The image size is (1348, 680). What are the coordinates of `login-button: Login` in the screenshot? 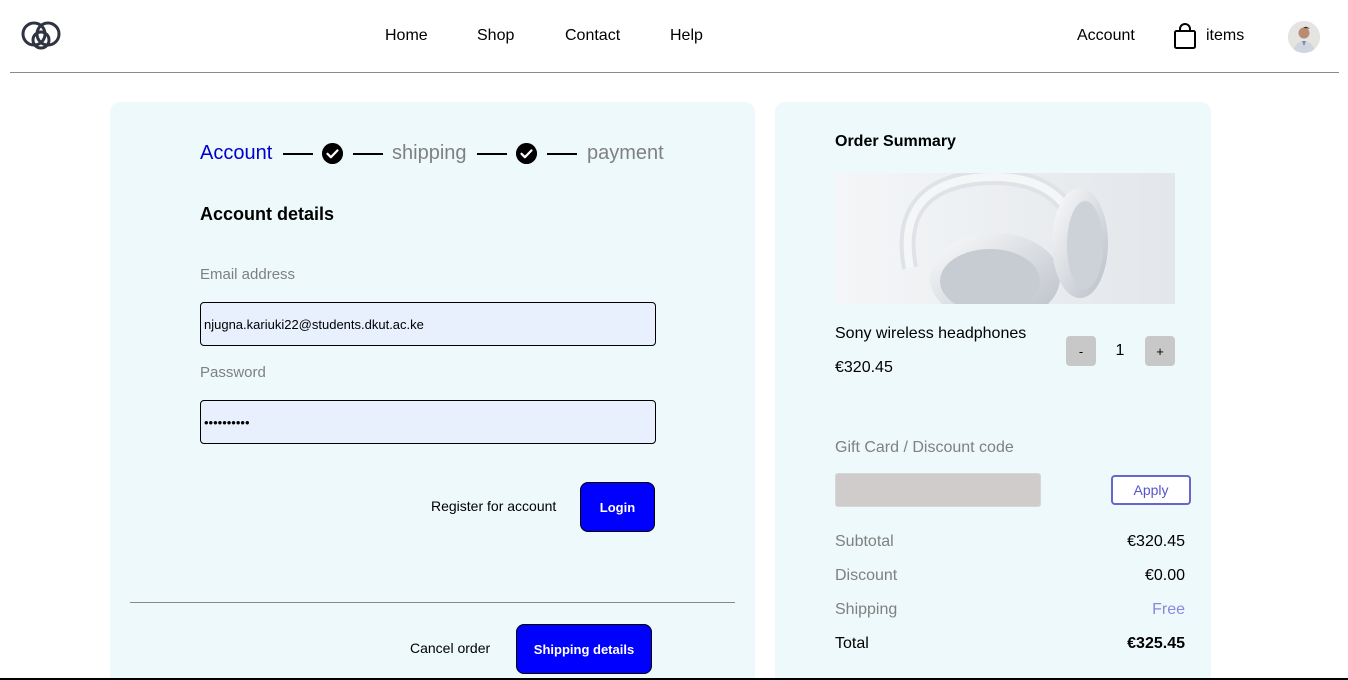 It's located at (617, 507).